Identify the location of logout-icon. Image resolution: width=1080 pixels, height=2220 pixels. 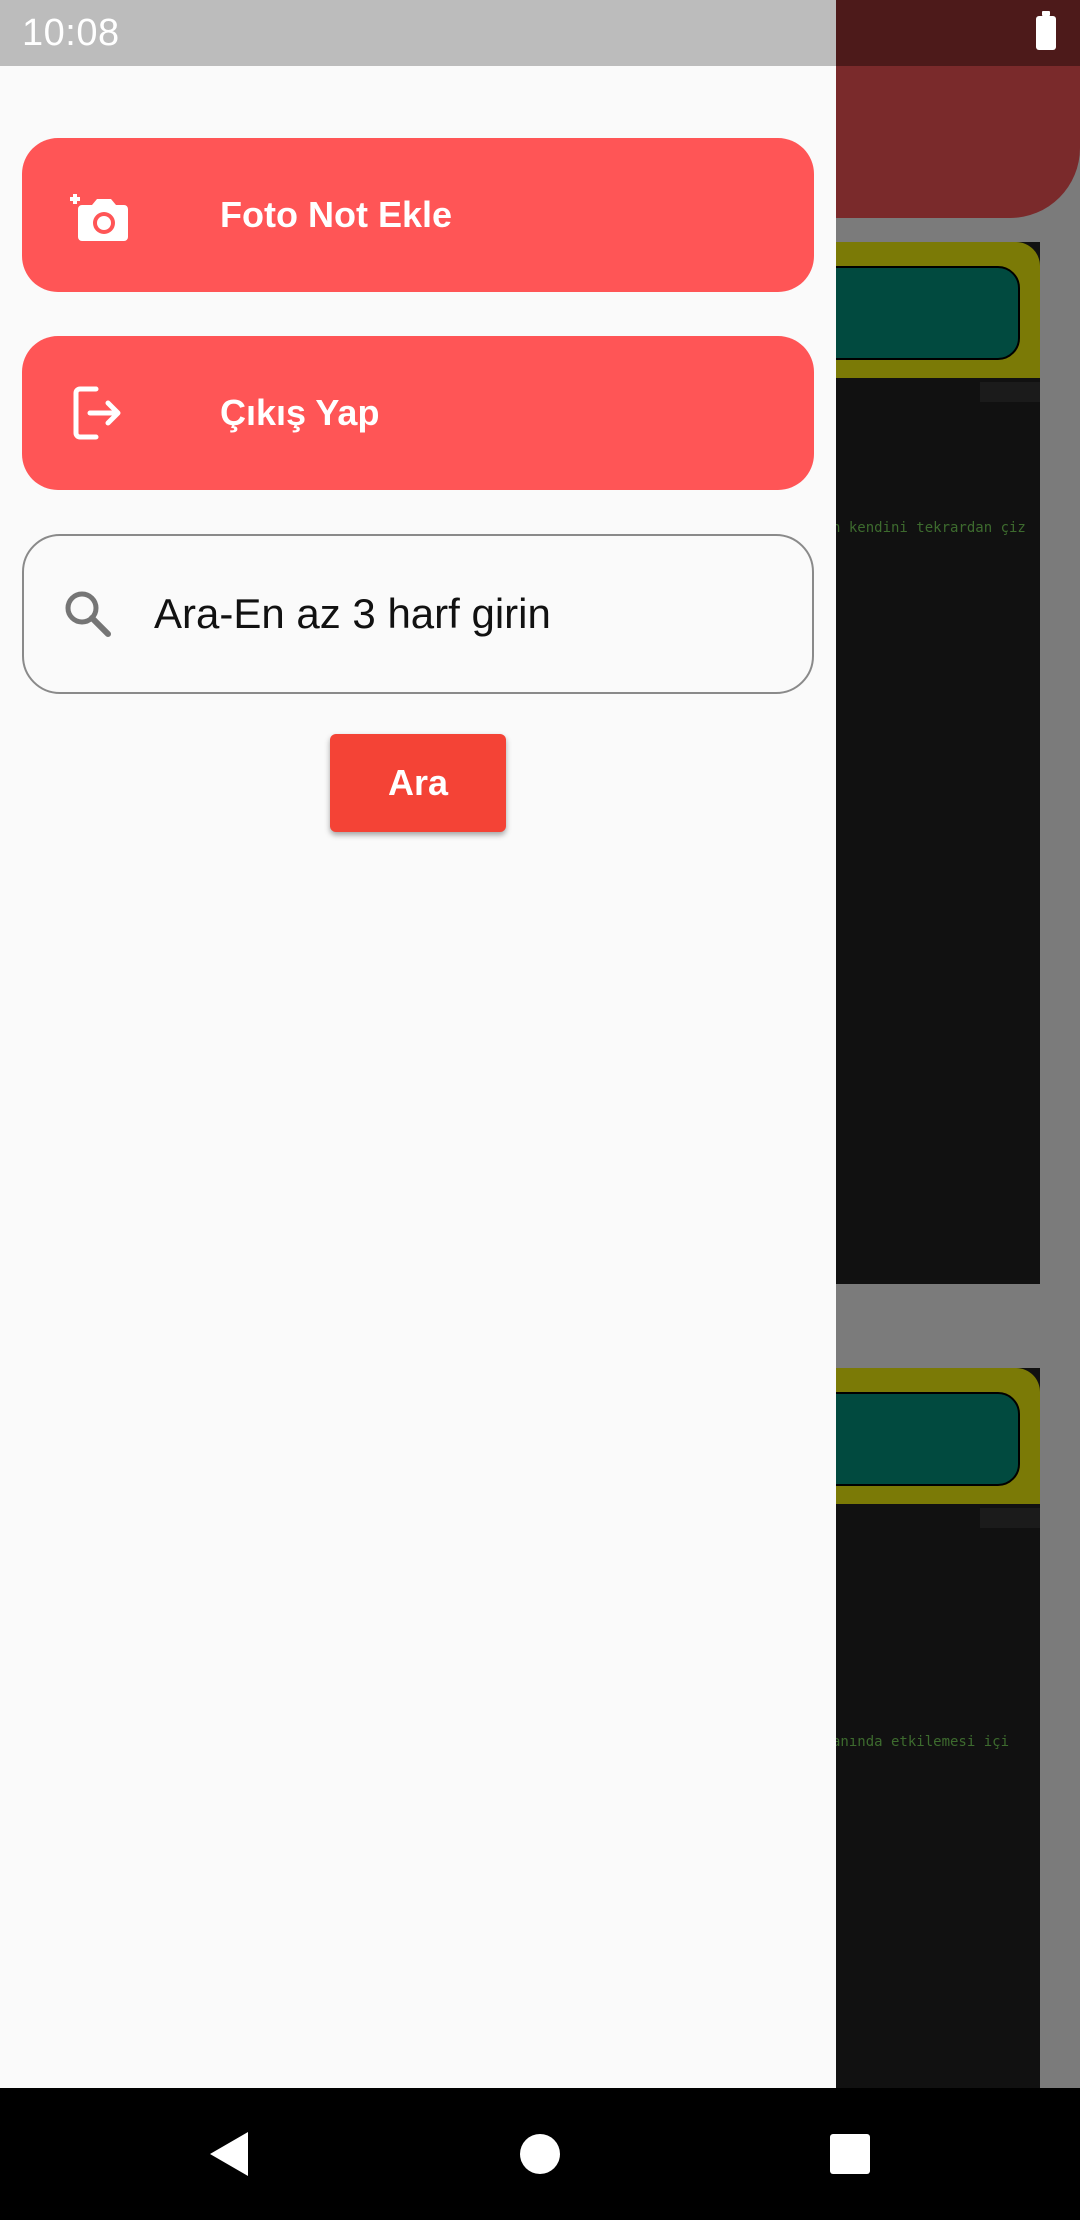
(98, 413).